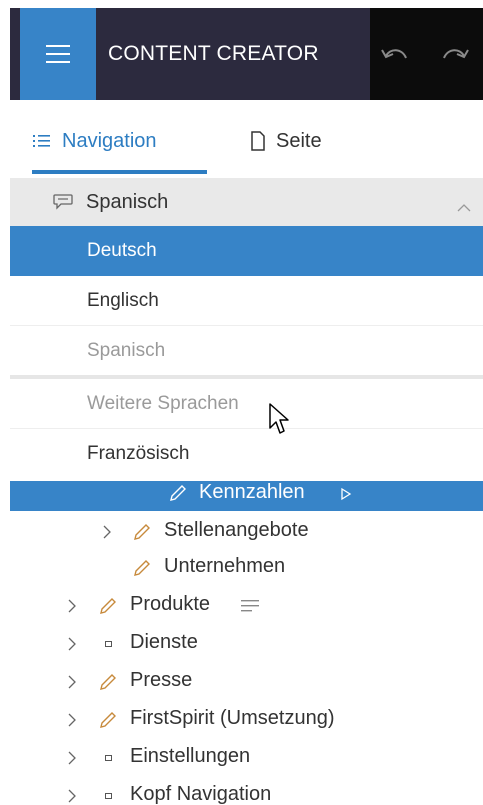  I want to click on lines-icon, so click(250, 608).